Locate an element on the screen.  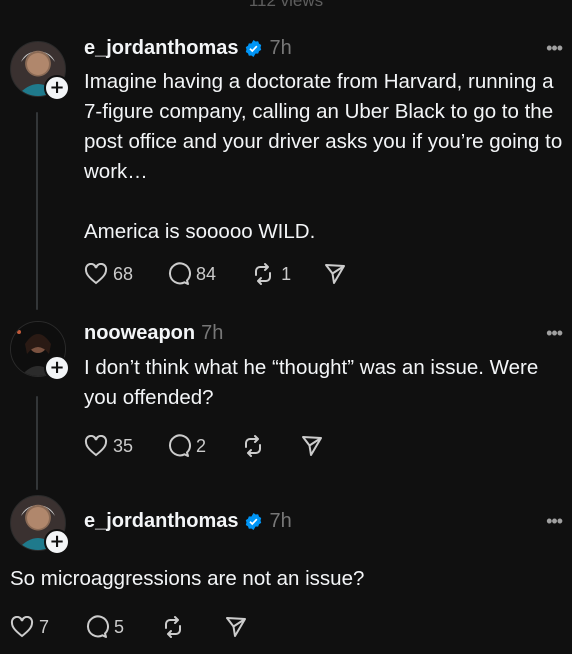
post-actions: 68 84 1 is located at coordinates (215, 274).